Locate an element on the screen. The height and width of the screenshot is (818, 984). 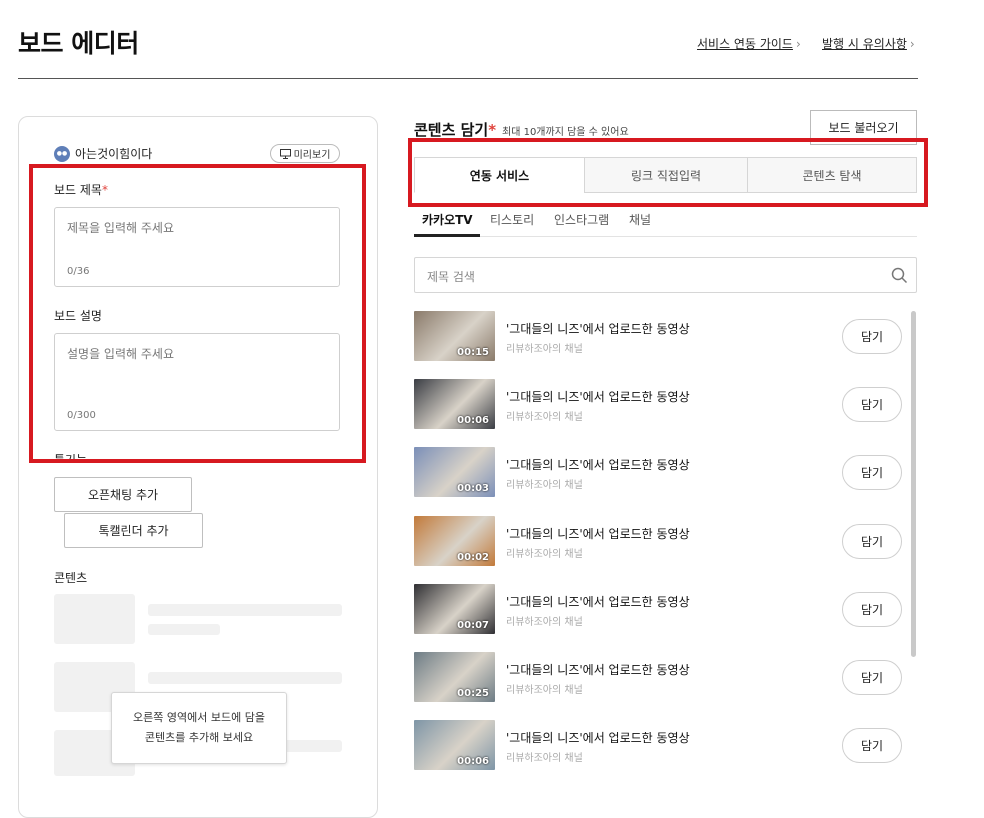
board-desc-count: 0/300 is located at coordinates (81, 415).